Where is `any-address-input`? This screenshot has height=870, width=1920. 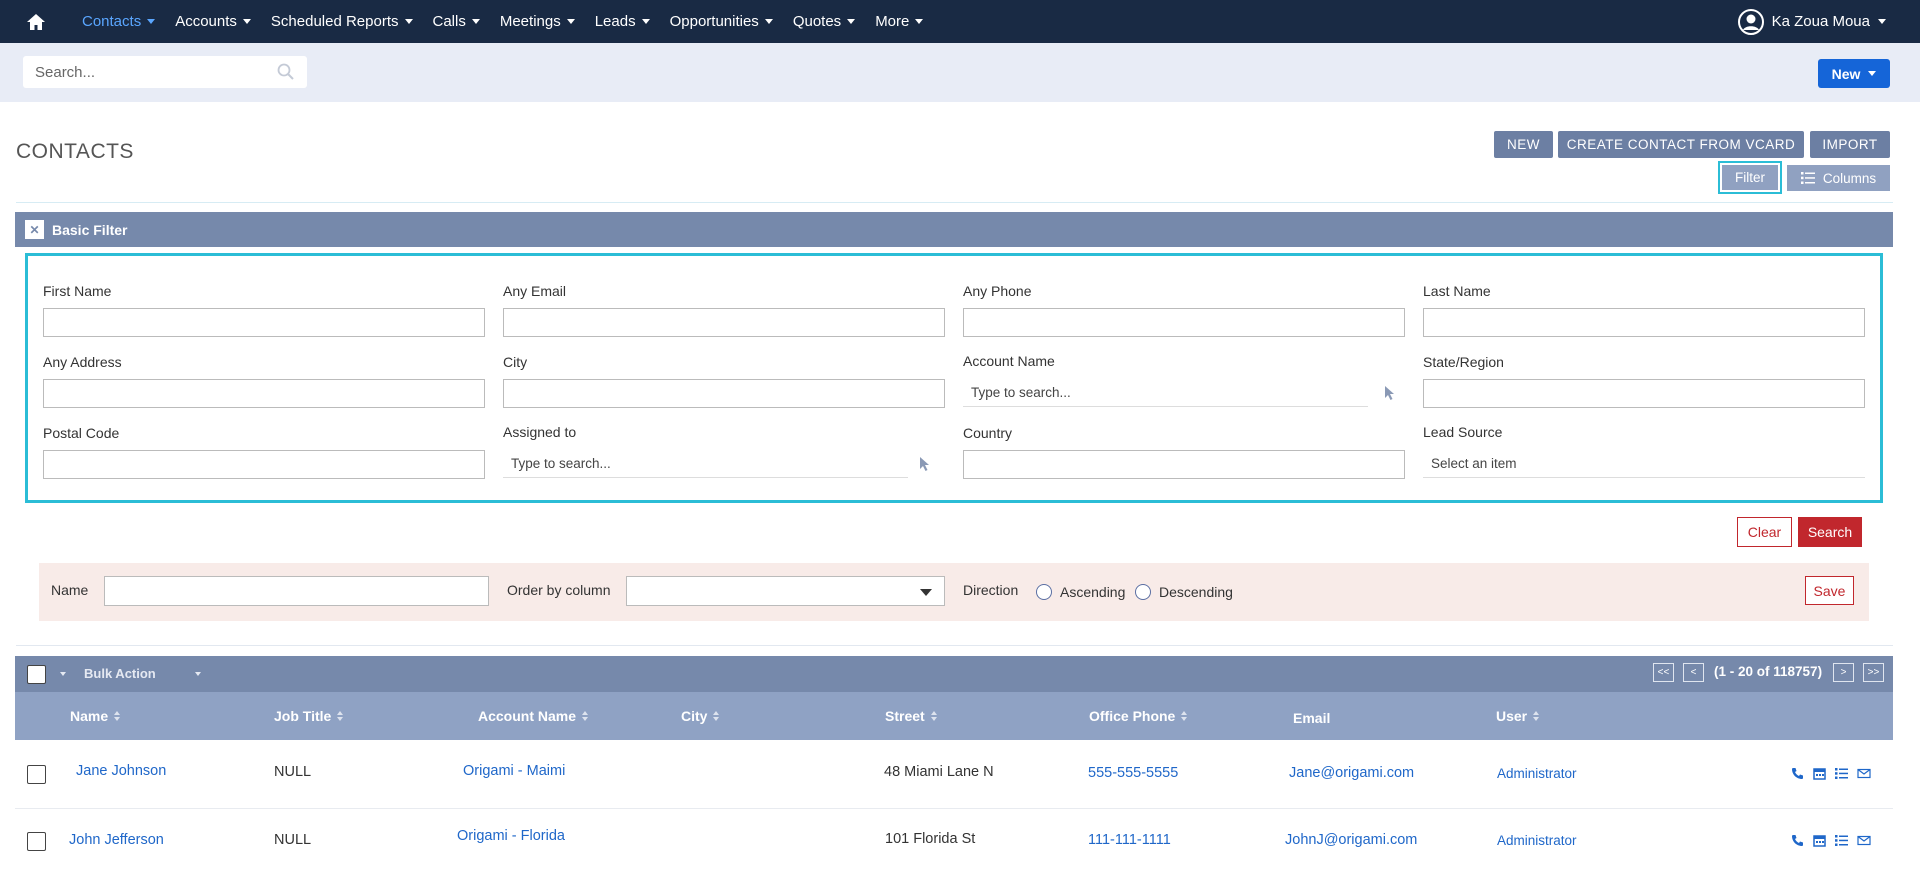
any-address-input is located at coordinates (264, 393).